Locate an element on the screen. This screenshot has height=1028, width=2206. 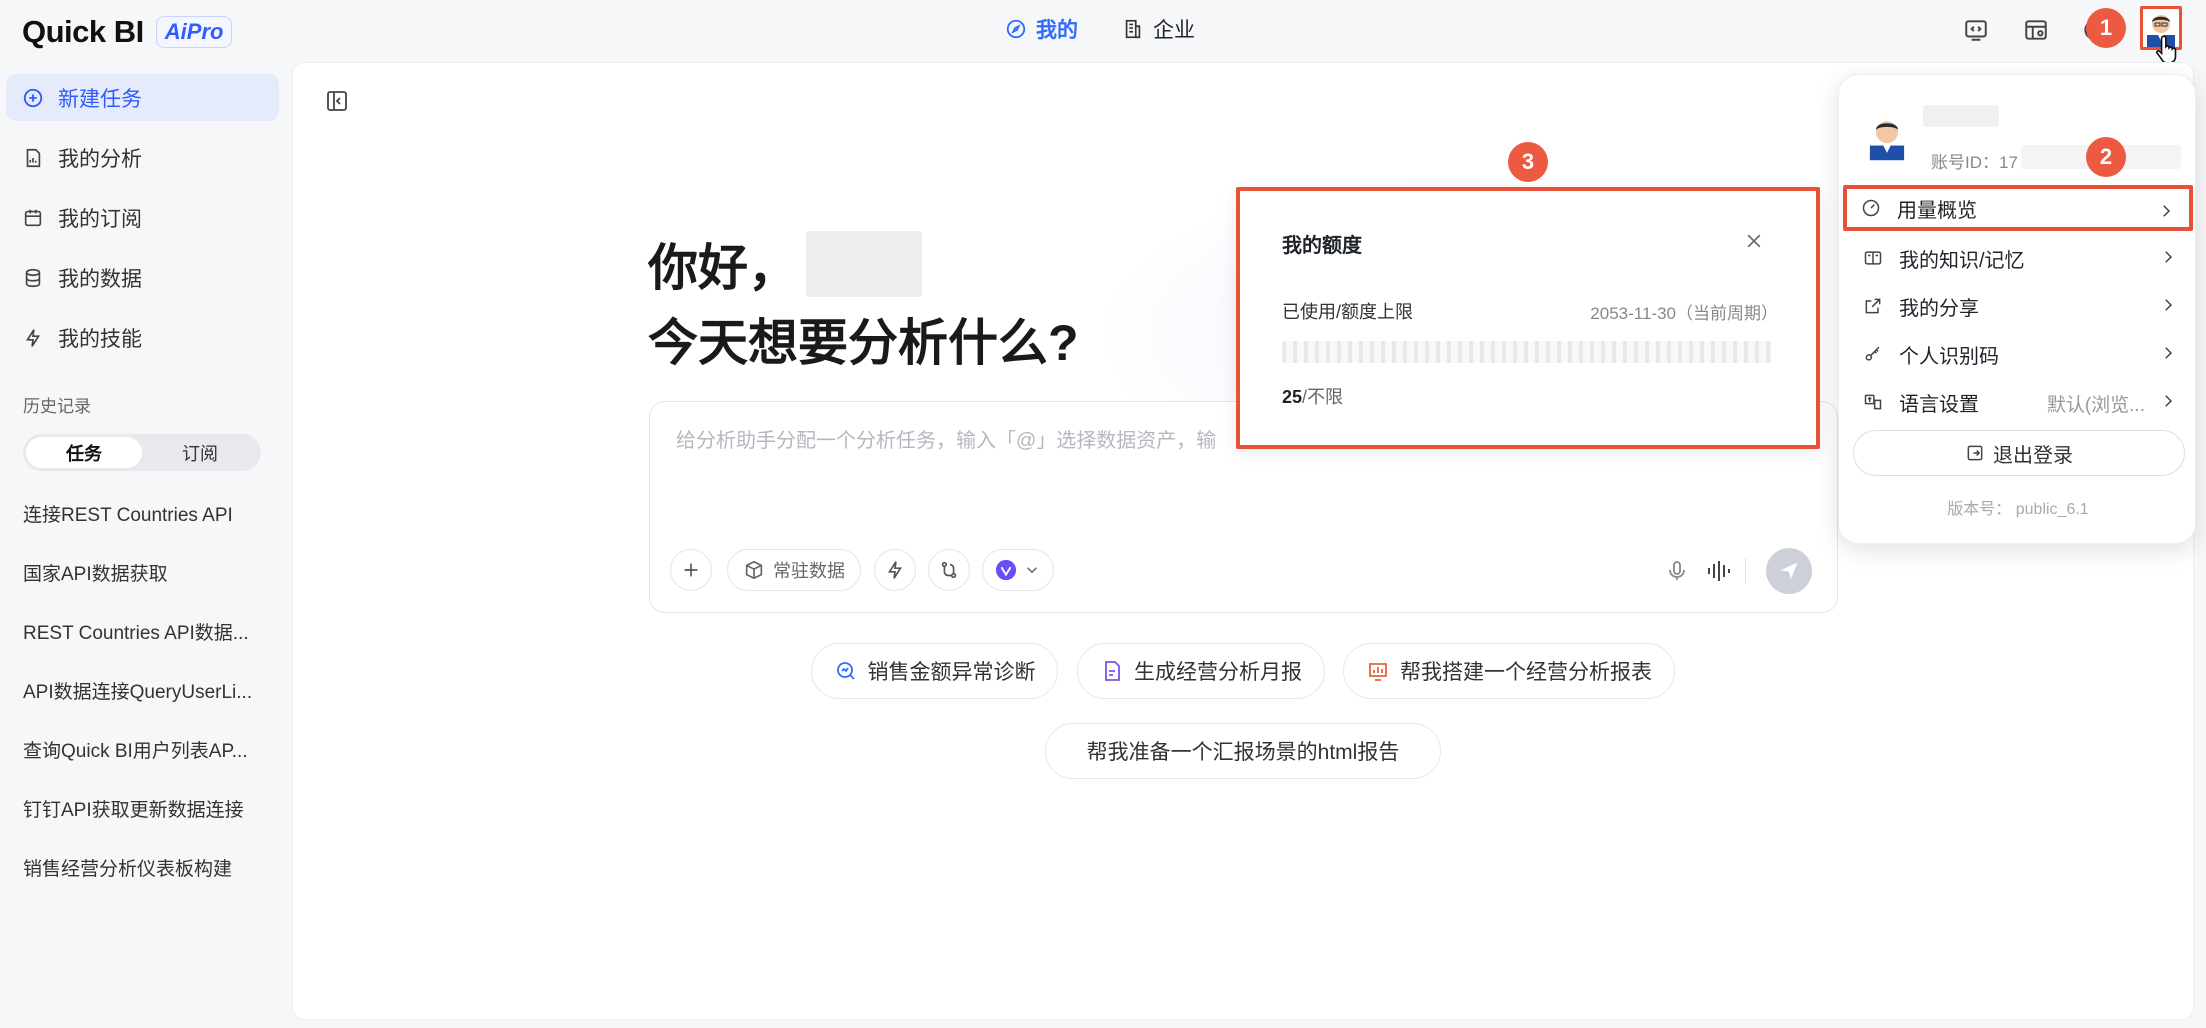
divider is located at coordinates (1745, 571).